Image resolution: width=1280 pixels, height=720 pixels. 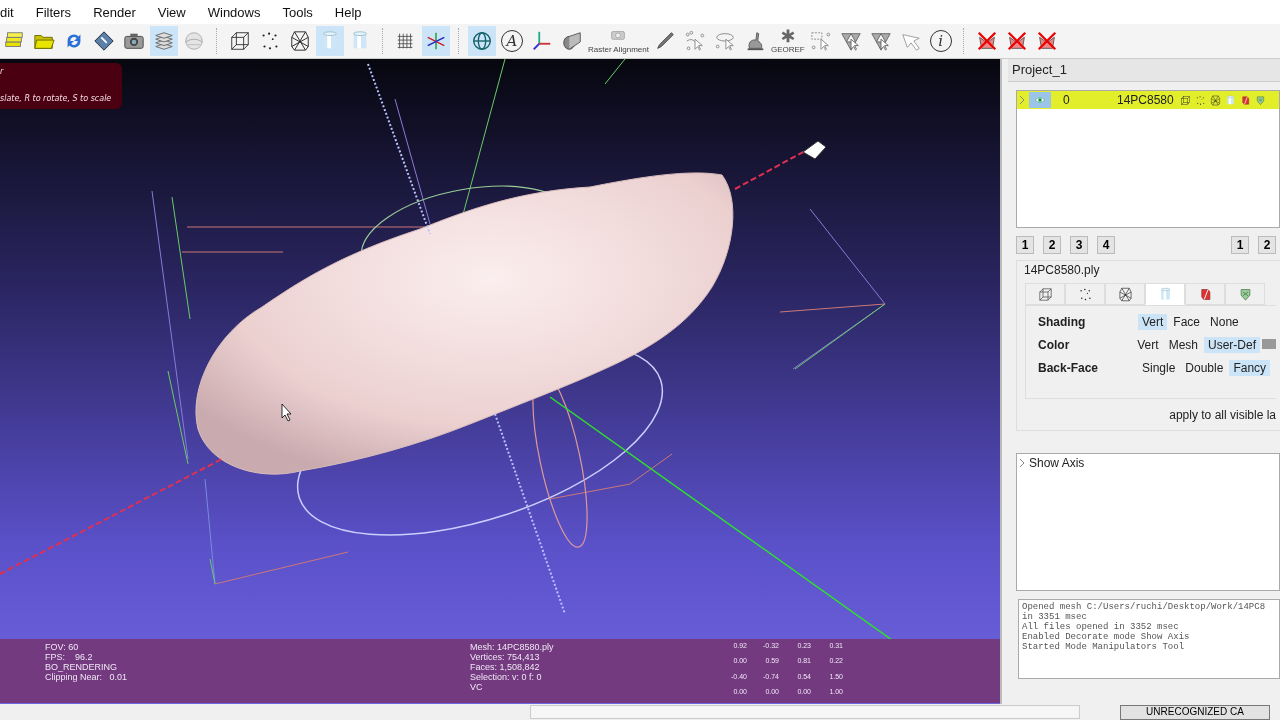 What do you see at coordinates (2, 71) in the screenshot?
I see `hint-title: r` at bounding box center [2, 71].